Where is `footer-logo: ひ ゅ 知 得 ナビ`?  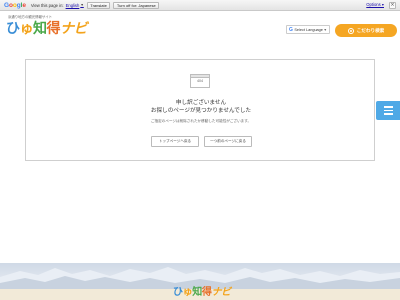
footer-logo: ひ ゅ 知 得 ナビ is located at coordinates (202, 290).